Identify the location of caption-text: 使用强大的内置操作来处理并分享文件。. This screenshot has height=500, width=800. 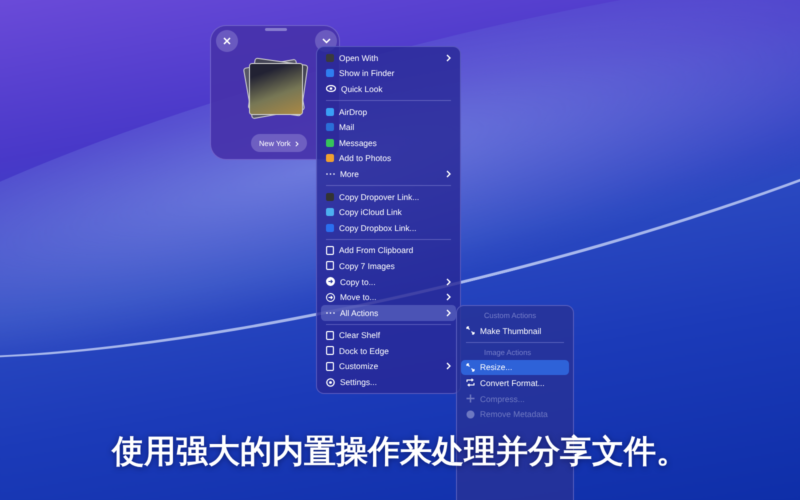
(399, 451).